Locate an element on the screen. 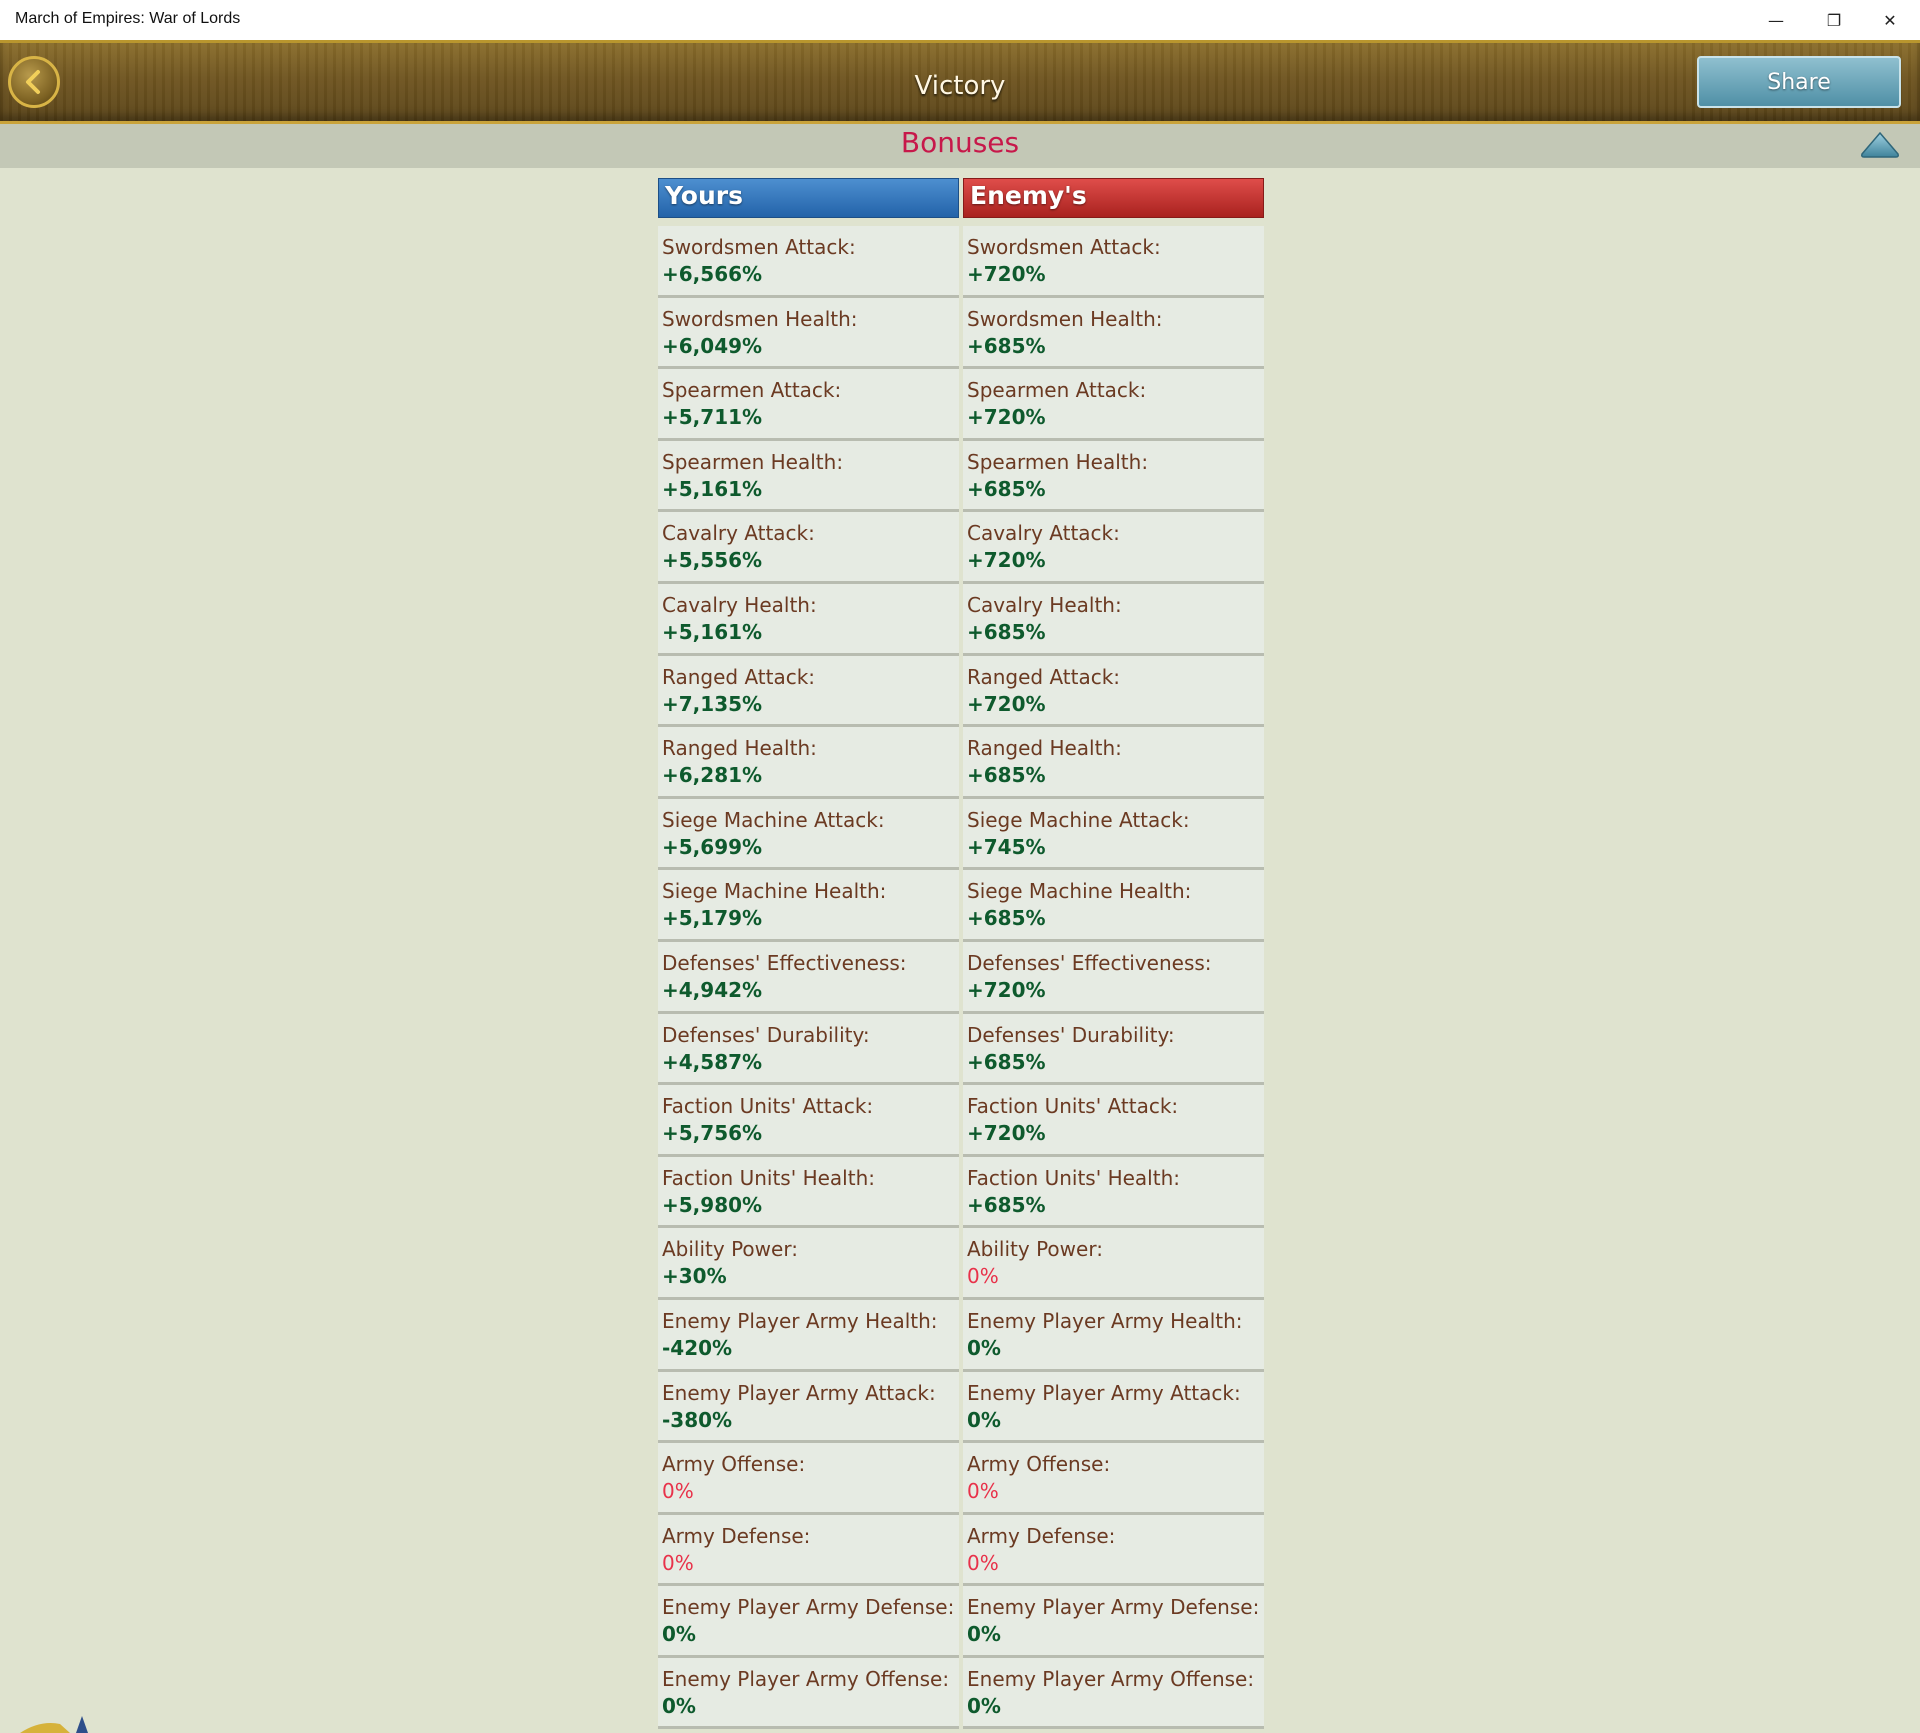  bonus-label: Ability Power: is located at coordinates (1035, 1249).